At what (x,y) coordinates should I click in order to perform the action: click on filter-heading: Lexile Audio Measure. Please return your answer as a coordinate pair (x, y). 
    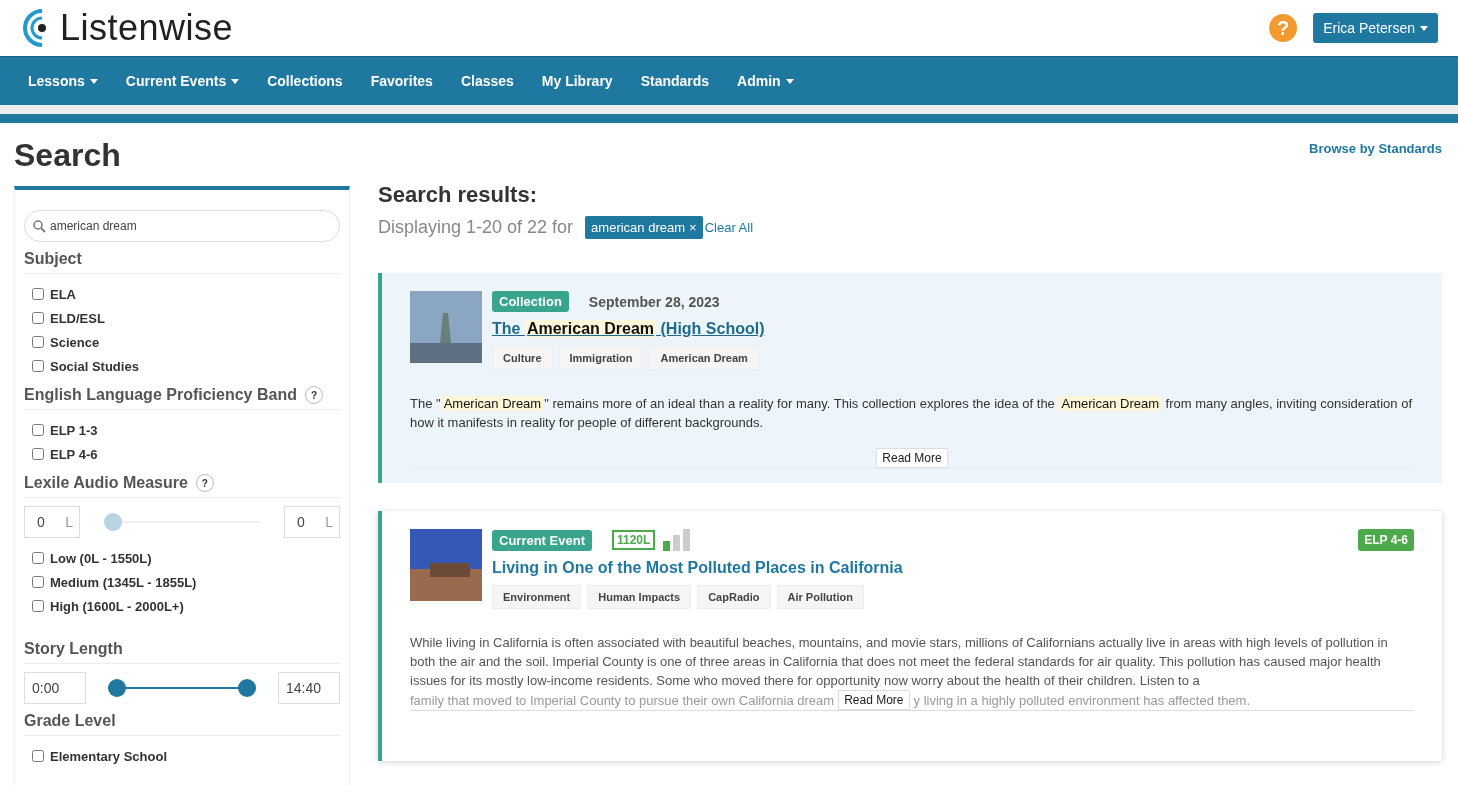
    Looking at the image, I should click on (106, 483).